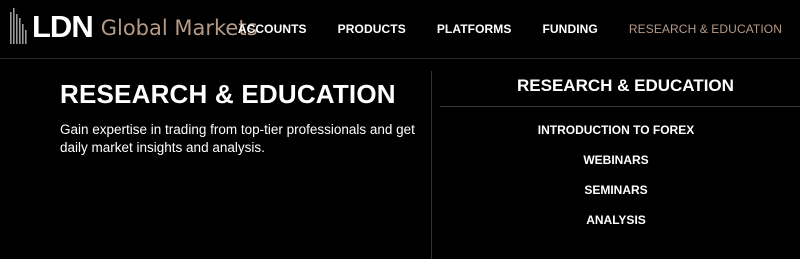 The width and height of the screenshot is (800, 259). What do you see at coordinates (620, 106) in the screenshot?
I see `section-divider` at bounding box center [620, 106].